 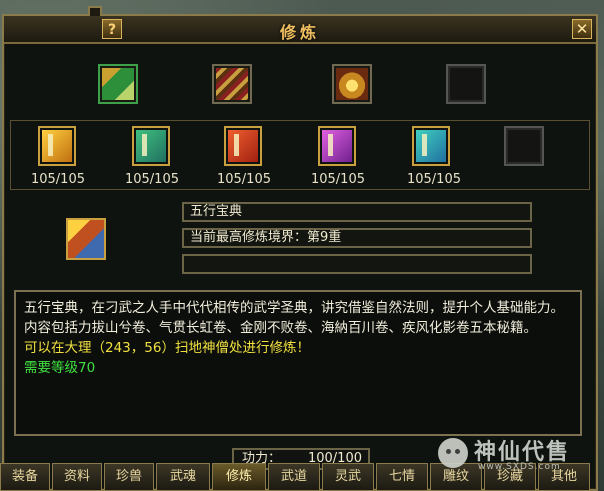 What do you see at coordinates (402, 477) in the screenshot?
I see `tab-qiqing: 七情` at bounding box center [402, 477].